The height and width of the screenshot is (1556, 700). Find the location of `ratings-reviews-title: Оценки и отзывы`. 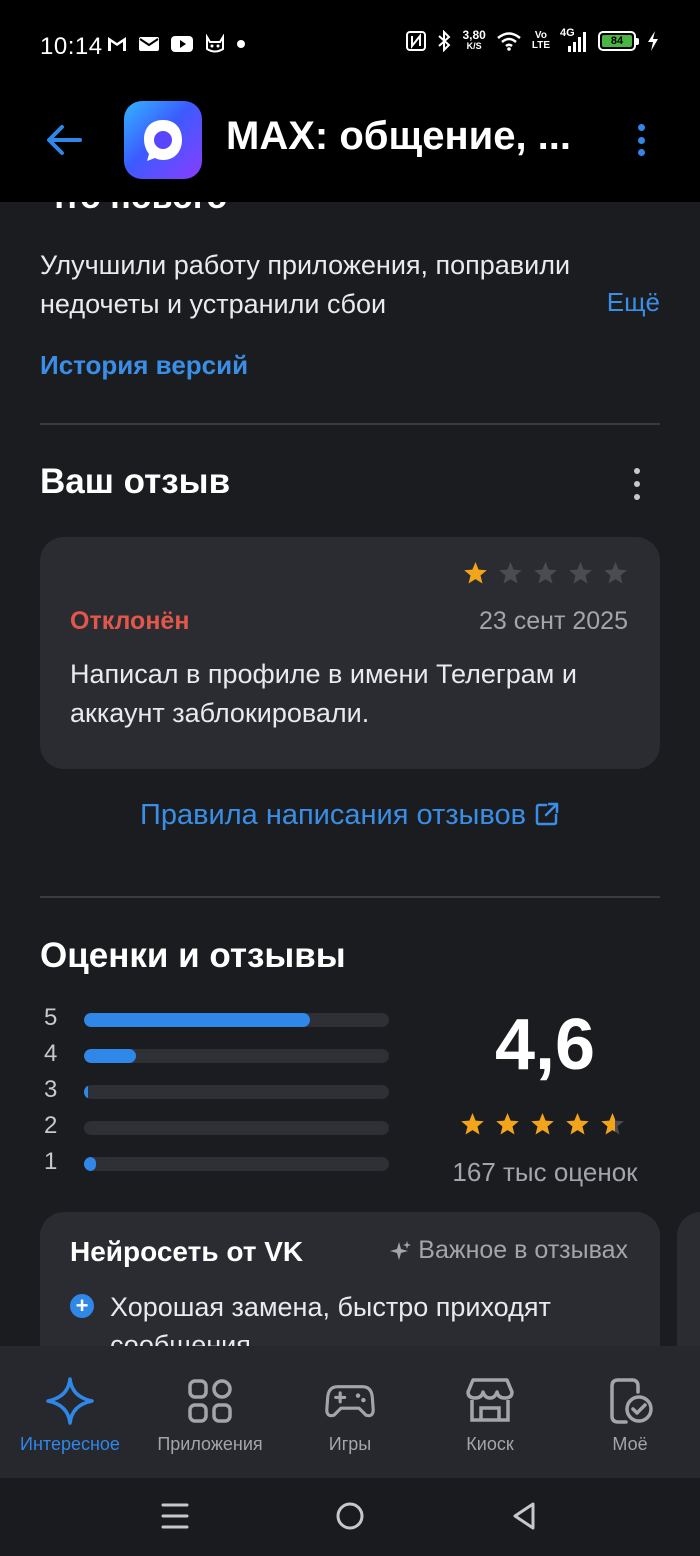

ratings-reviews-title: Оценки и отзывы is located at coordinates (193, 956).